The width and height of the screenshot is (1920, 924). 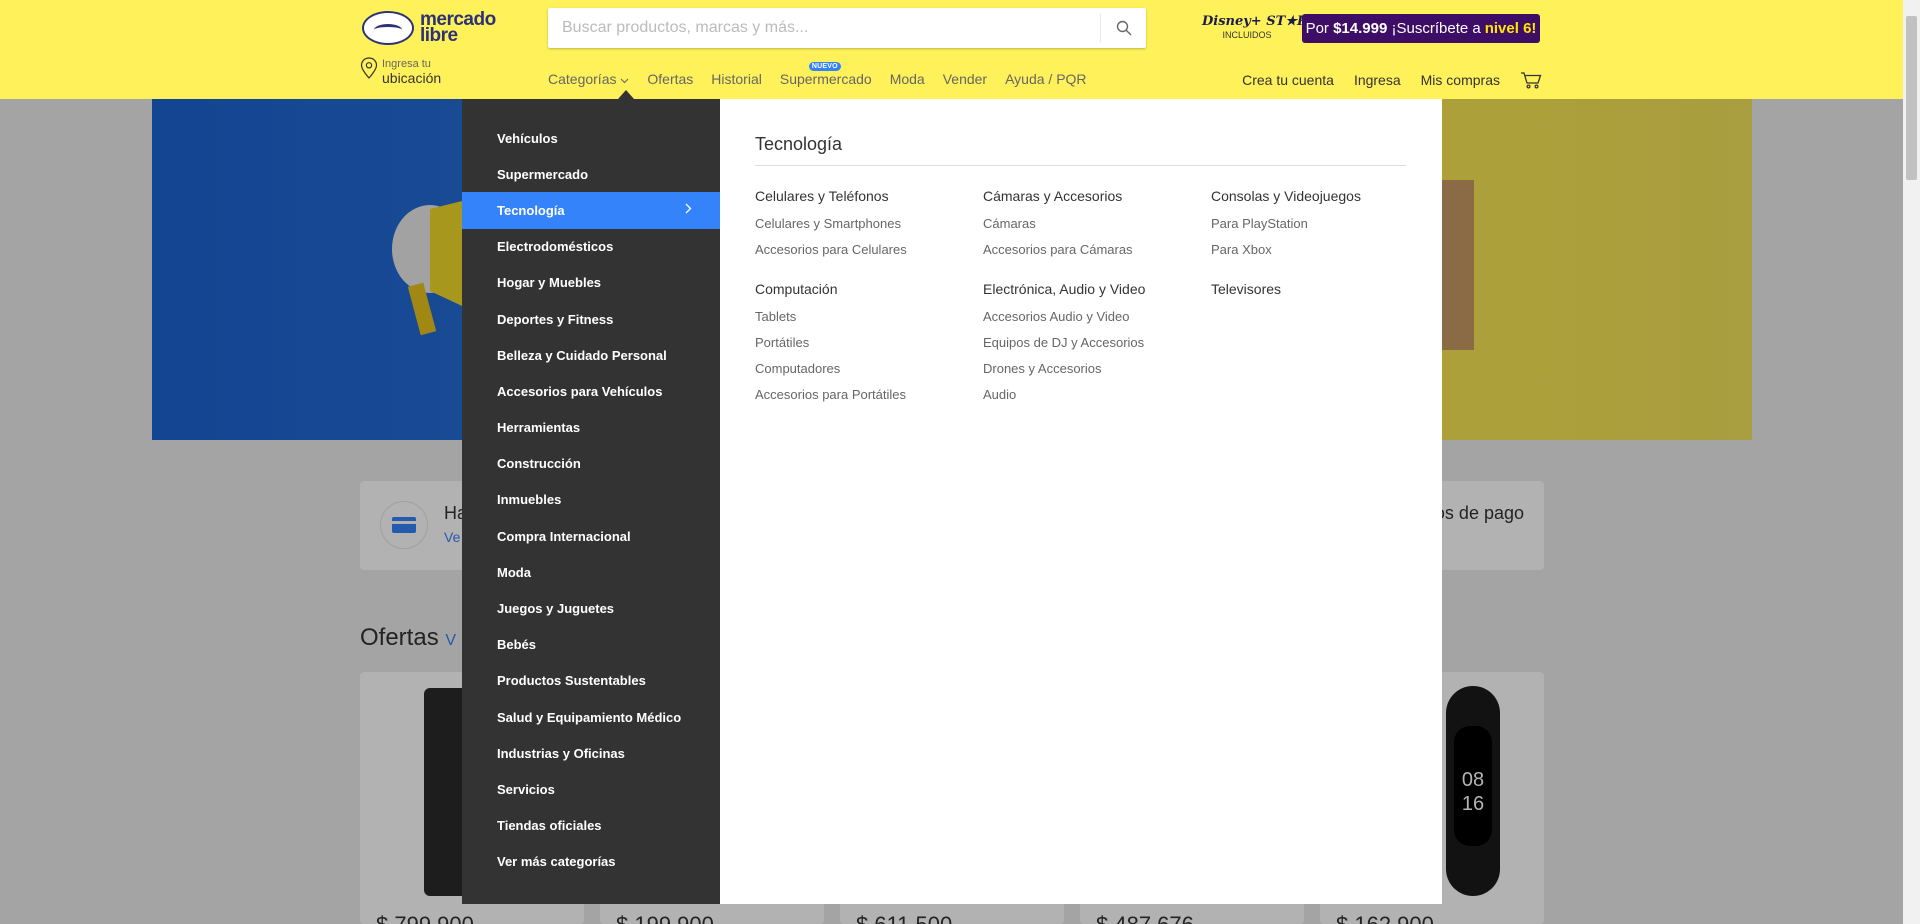 What do you see at coordinates (688, 208) in the screenshot?
I see `chevron-right-icon` at bounding box center [688, 208].